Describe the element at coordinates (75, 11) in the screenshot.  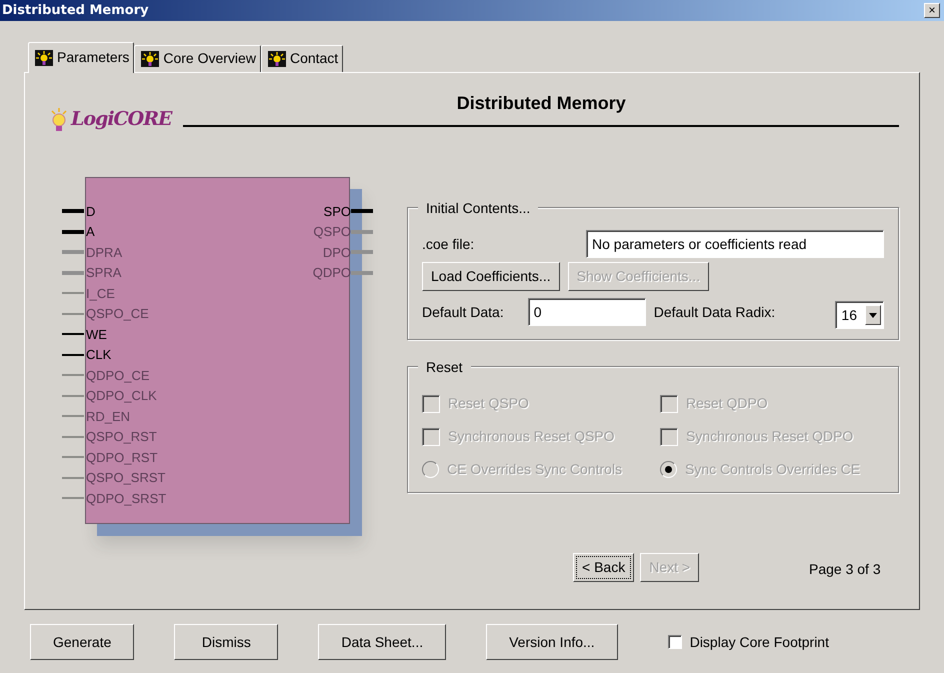
I see `window-title: Distributed Memory` at that location.